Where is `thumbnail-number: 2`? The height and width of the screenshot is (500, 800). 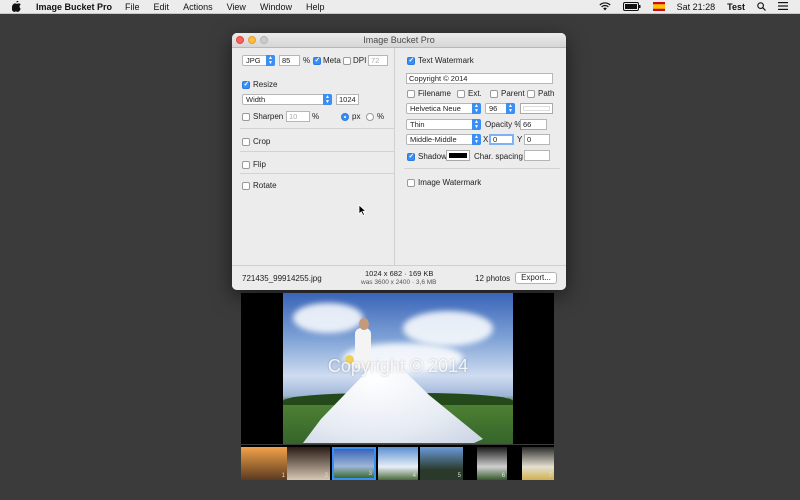 thumbnail-number: 2 is located at coordinates (326, 476).